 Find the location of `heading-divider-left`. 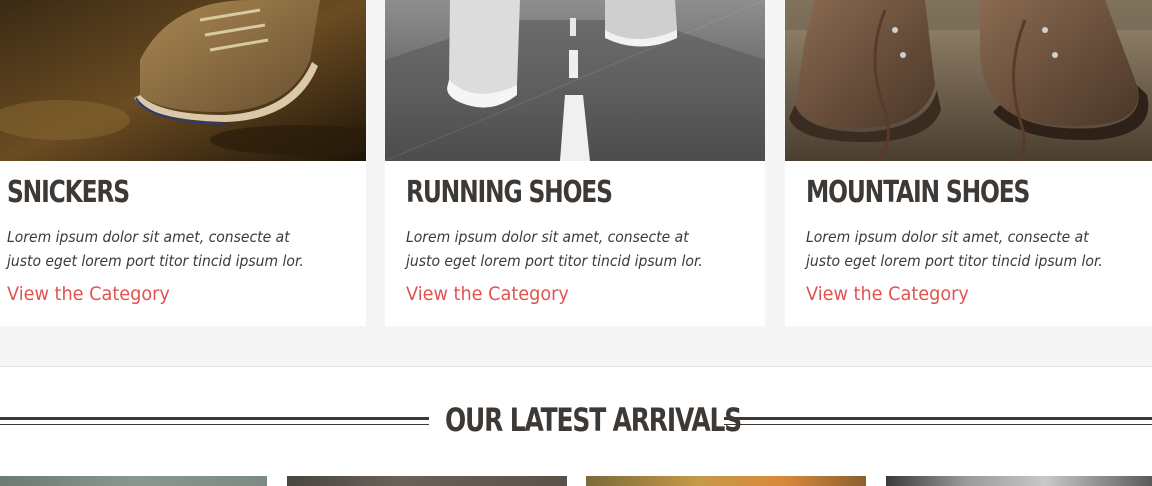

heading-divider-left is located at coordinates (214, 421).